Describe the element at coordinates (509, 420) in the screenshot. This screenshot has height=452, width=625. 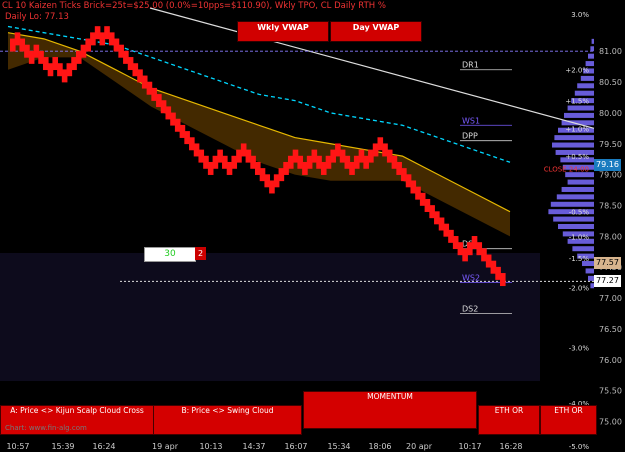
I see `eth-or-button-1: ETH OR` at that location.